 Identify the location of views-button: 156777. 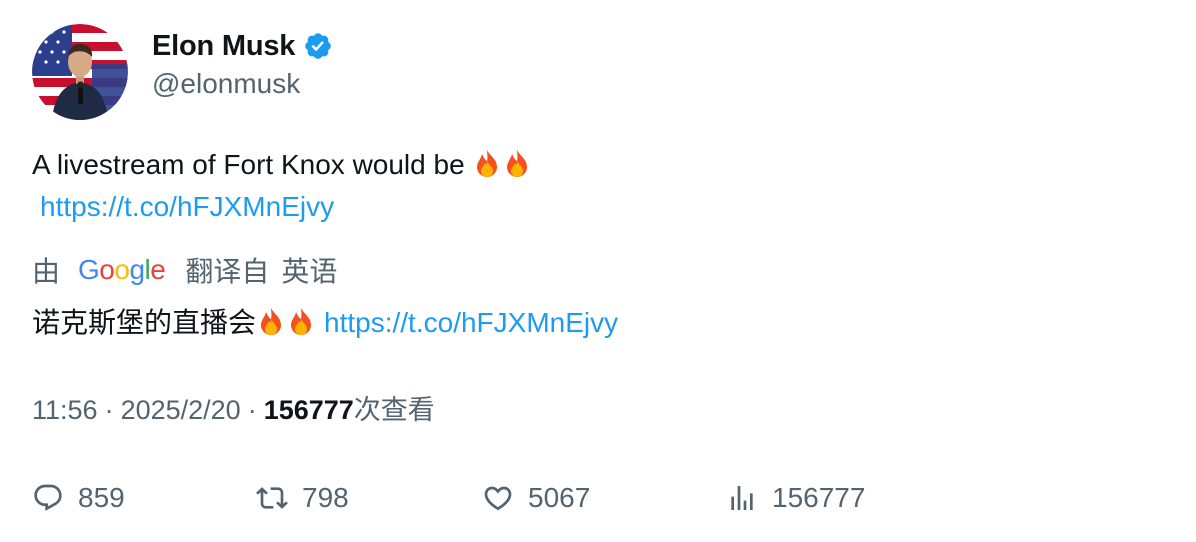
(795, 498).